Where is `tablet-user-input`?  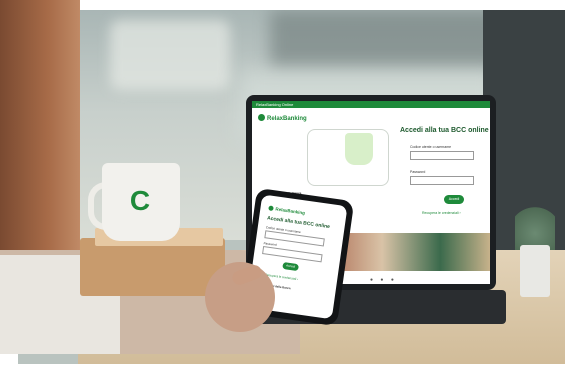
tablet-user-input is located at coordinates (442, 155).